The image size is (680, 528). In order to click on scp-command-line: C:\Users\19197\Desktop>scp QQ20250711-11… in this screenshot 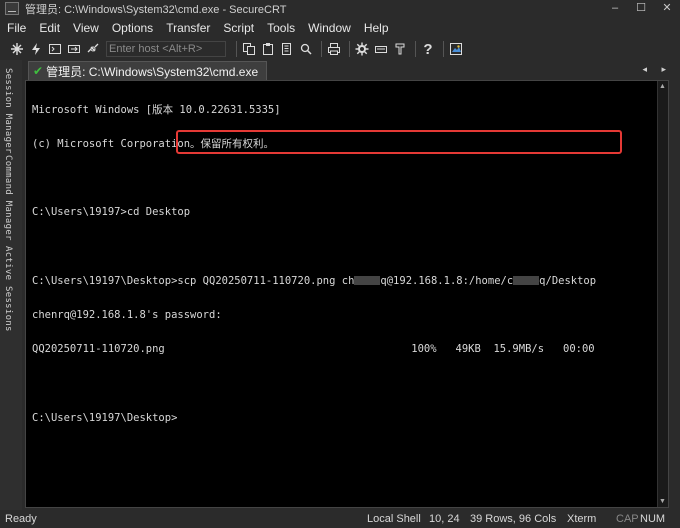, I will do `click(314, 280)`.